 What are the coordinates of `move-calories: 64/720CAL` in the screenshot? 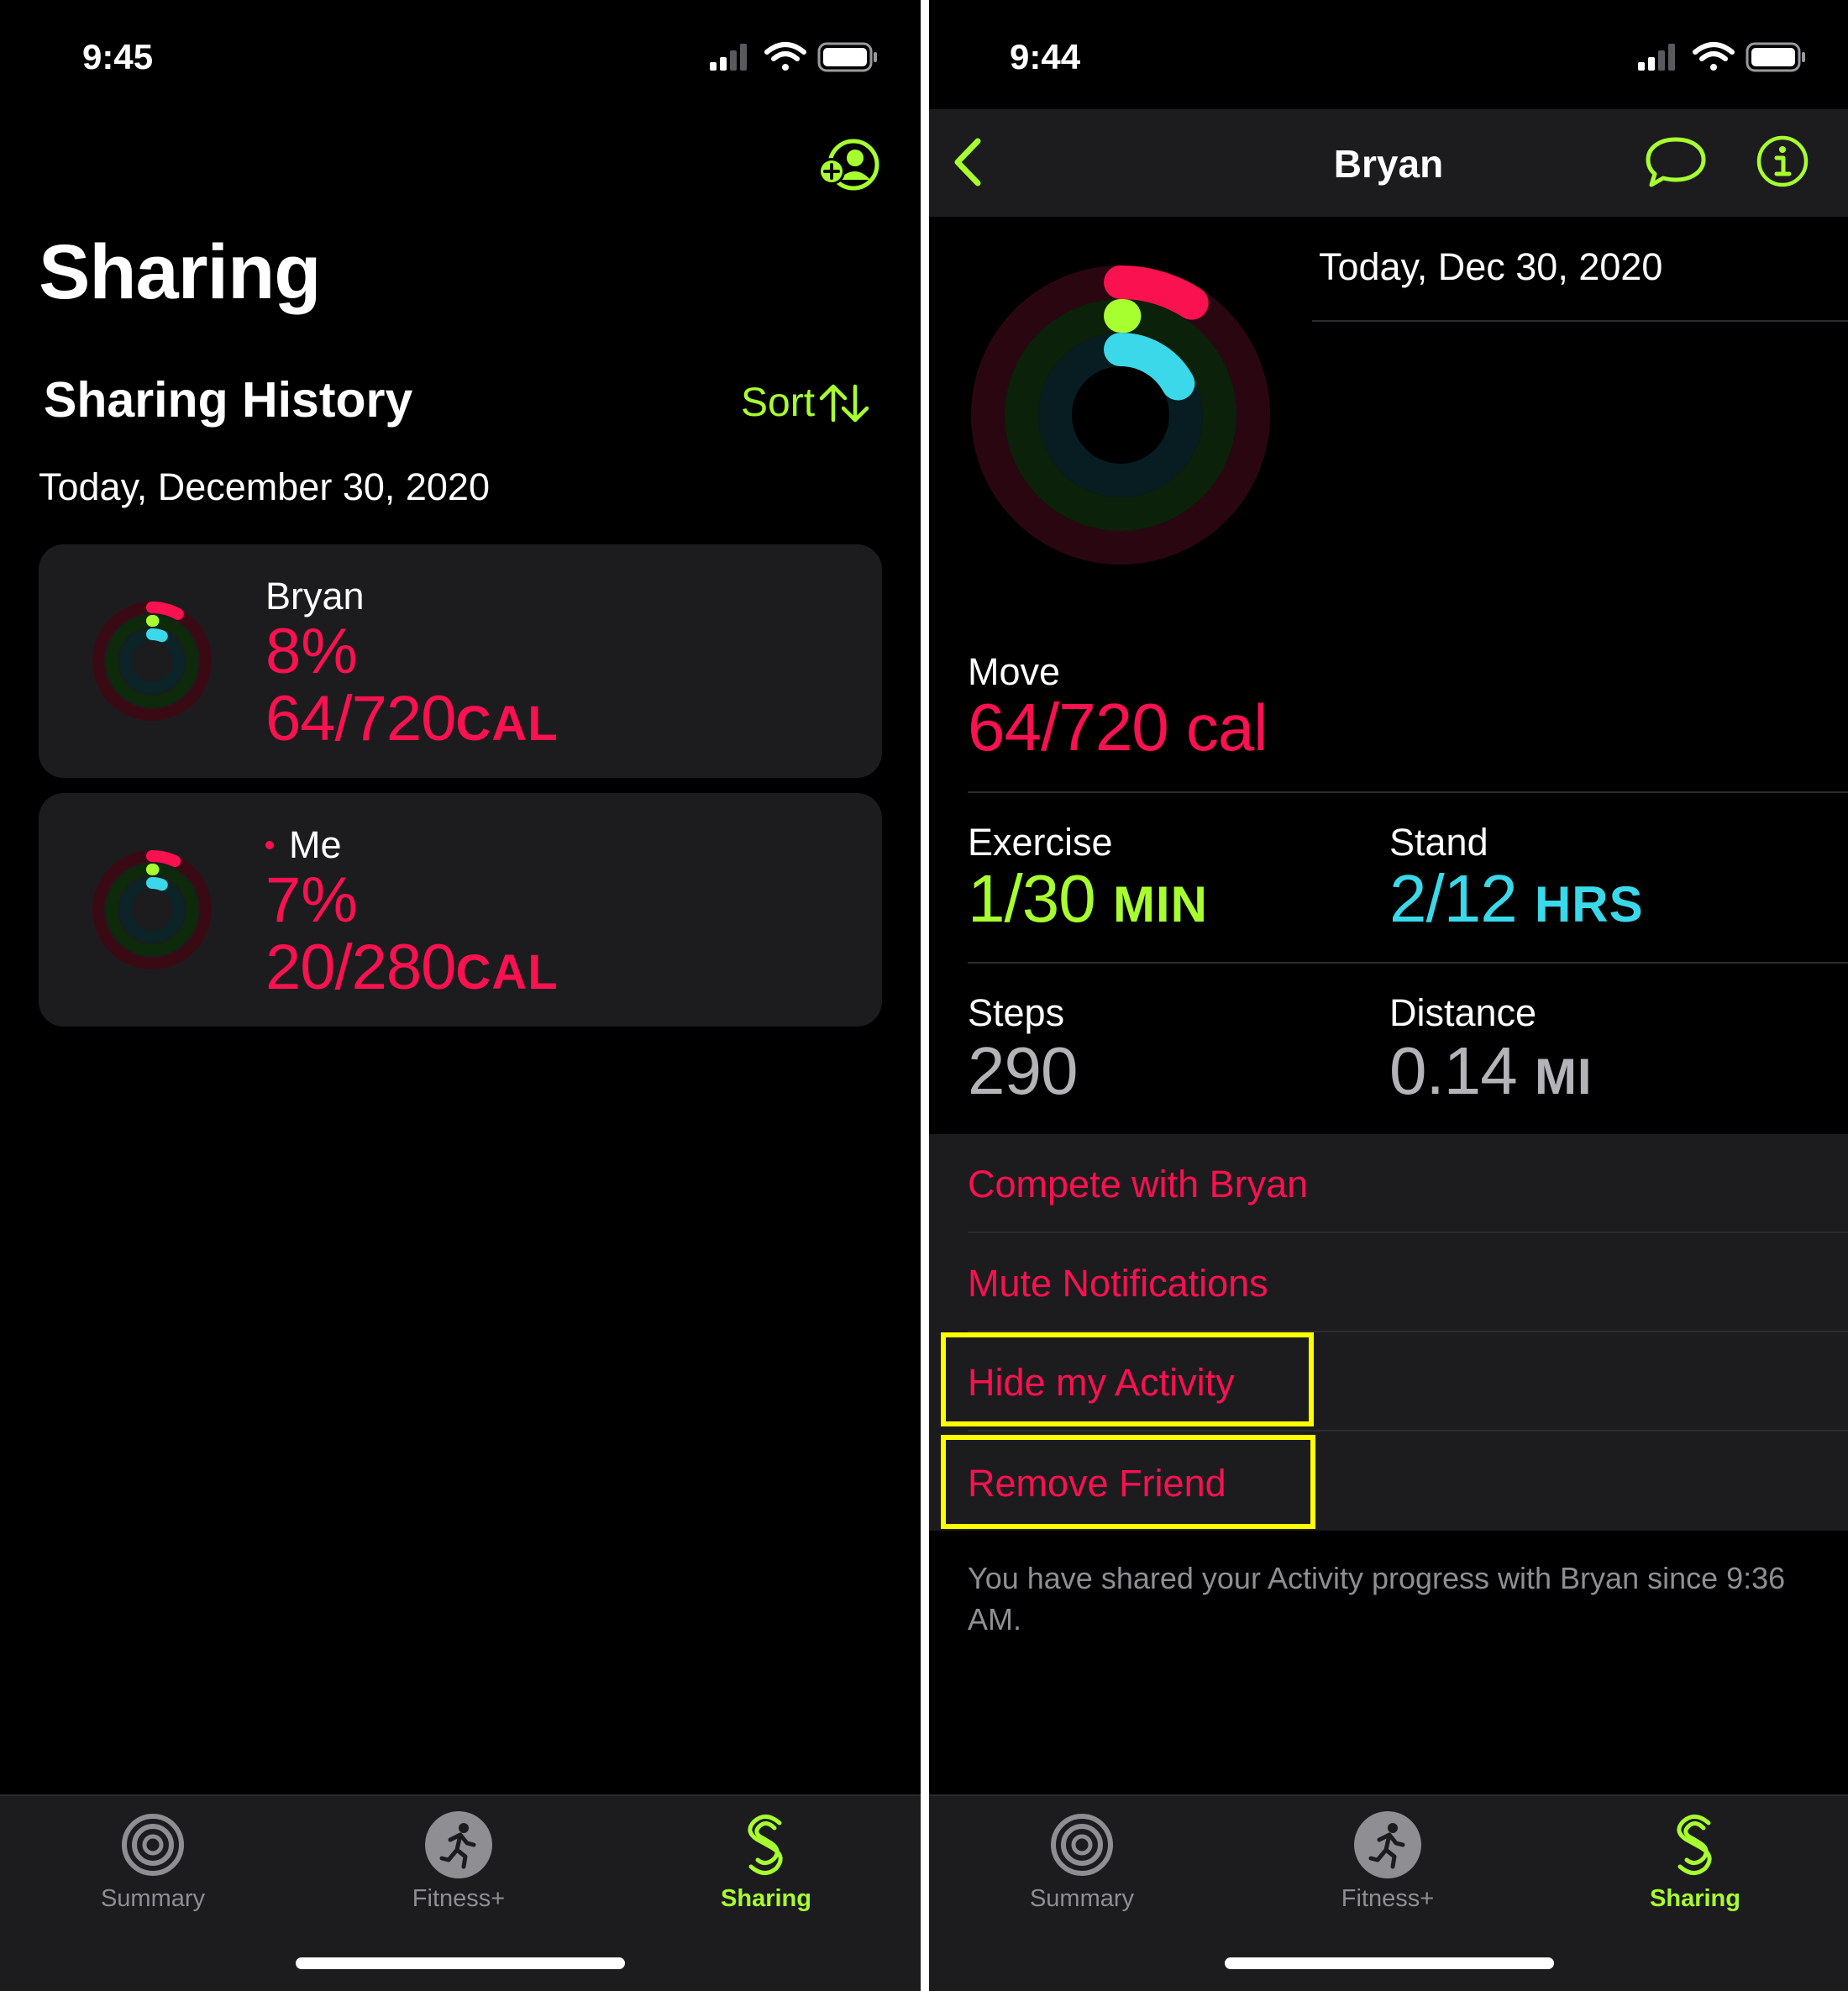 It's located at (412, 719).